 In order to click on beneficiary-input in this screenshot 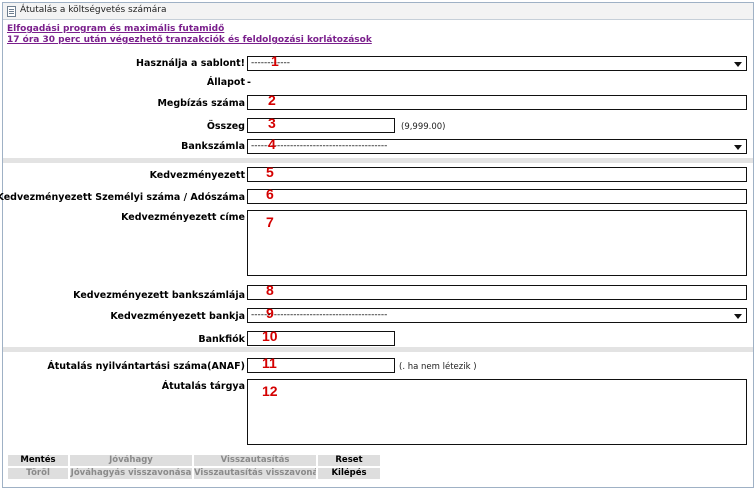, I will do `click(497, 174)`.